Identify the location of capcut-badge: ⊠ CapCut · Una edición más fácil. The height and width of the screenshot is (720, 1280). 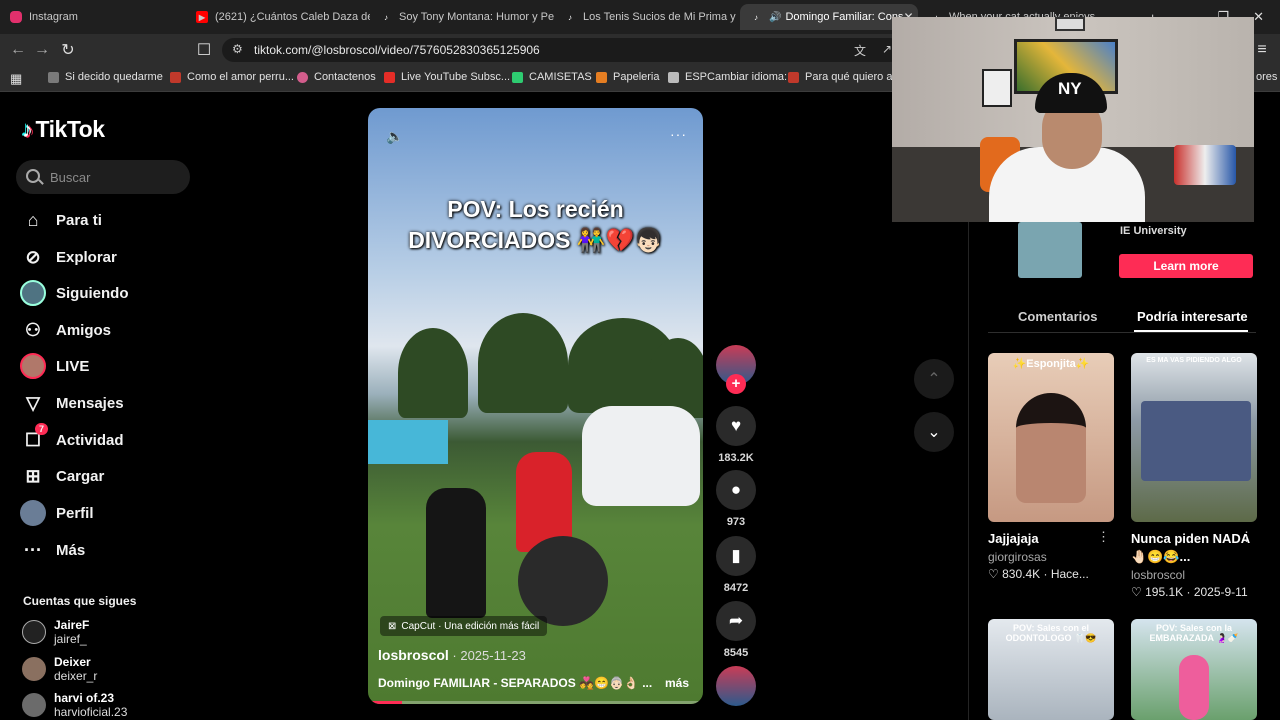
(464, 626).